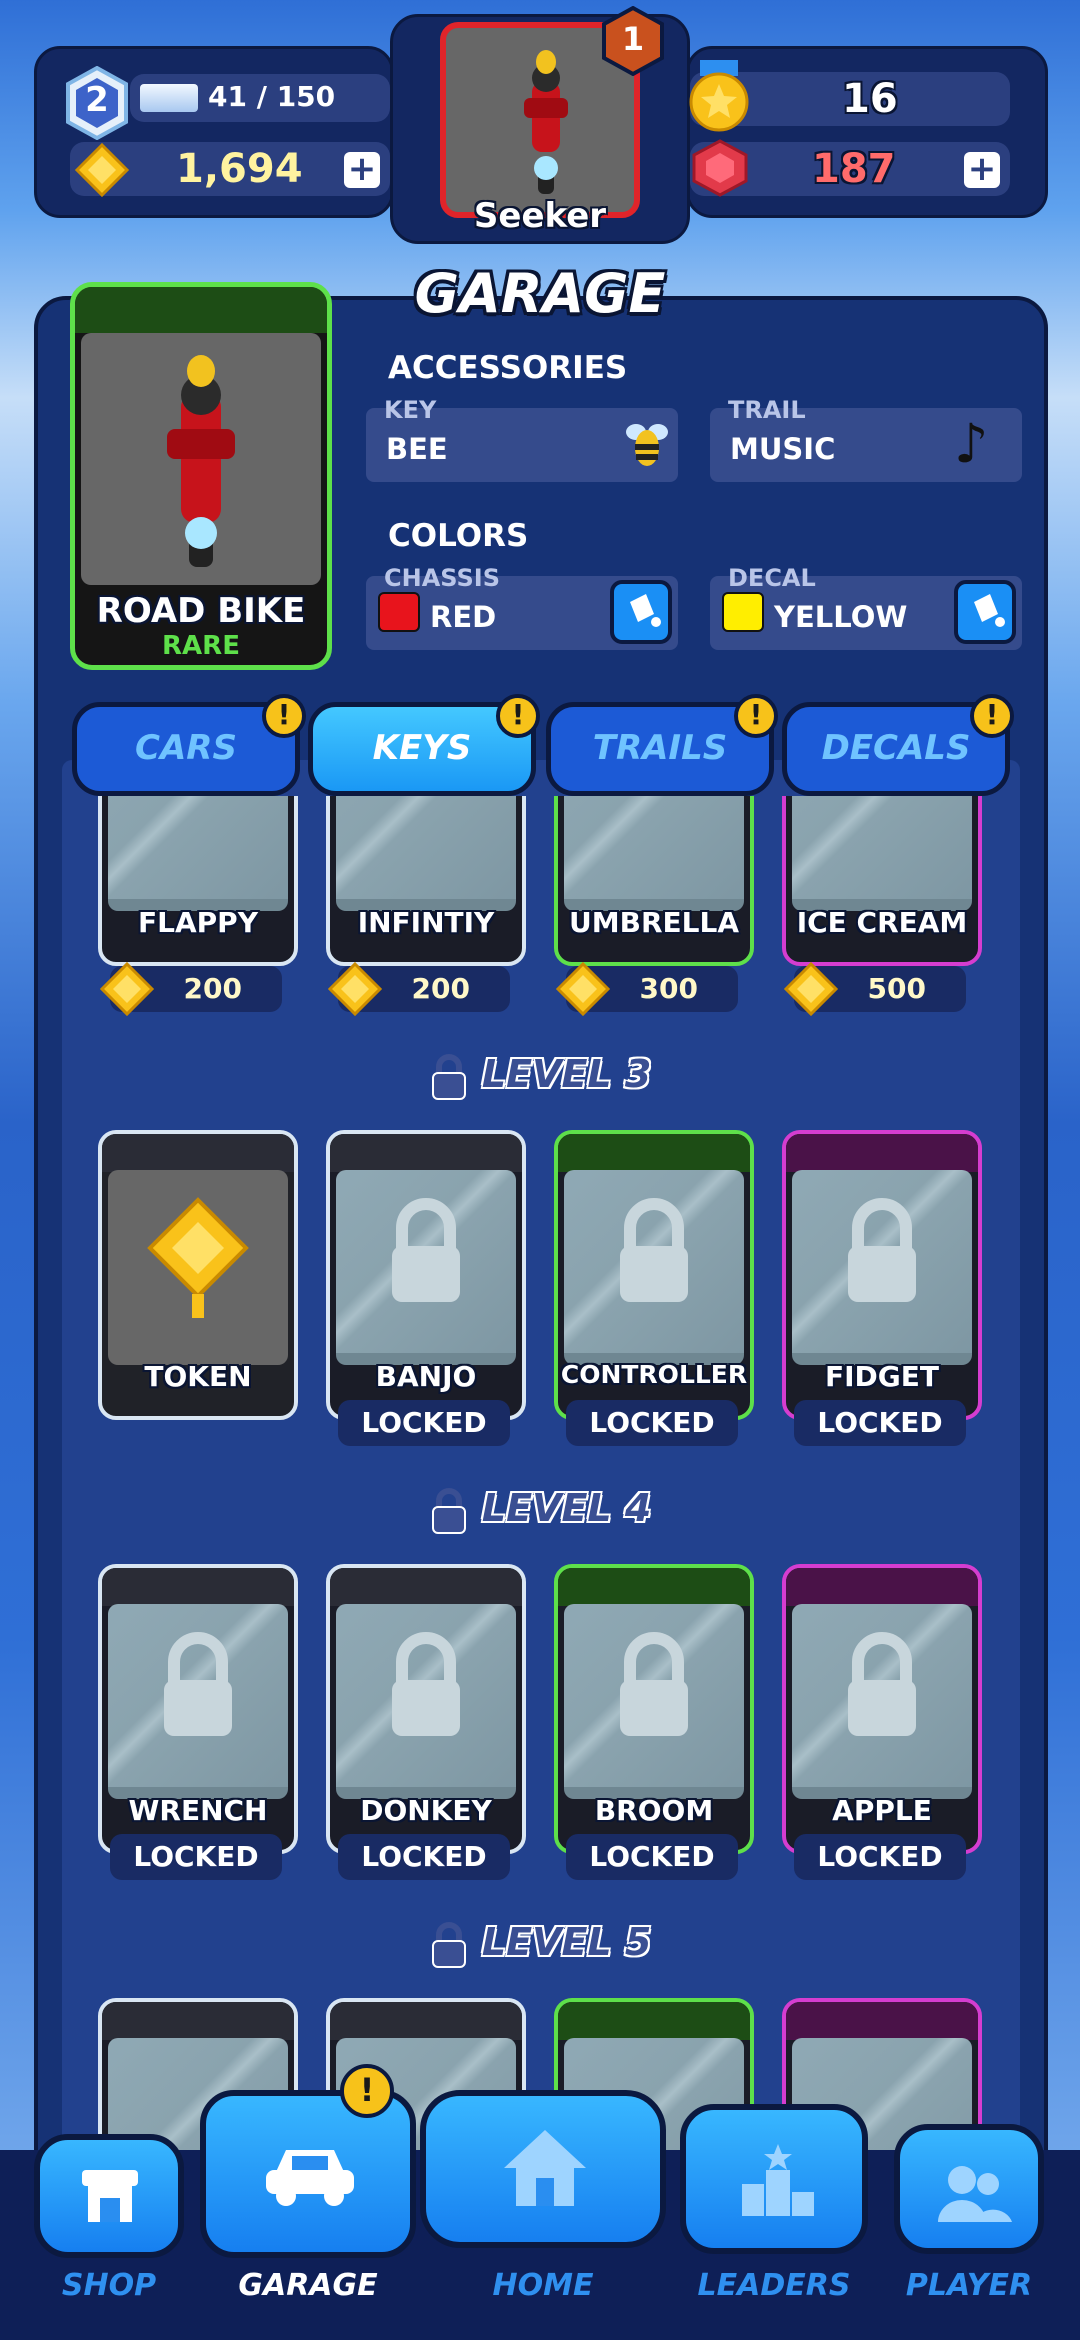 The height and width of the screenshot is (2340, 1080). I want to click on medals-count: 16, so click(870, 99).